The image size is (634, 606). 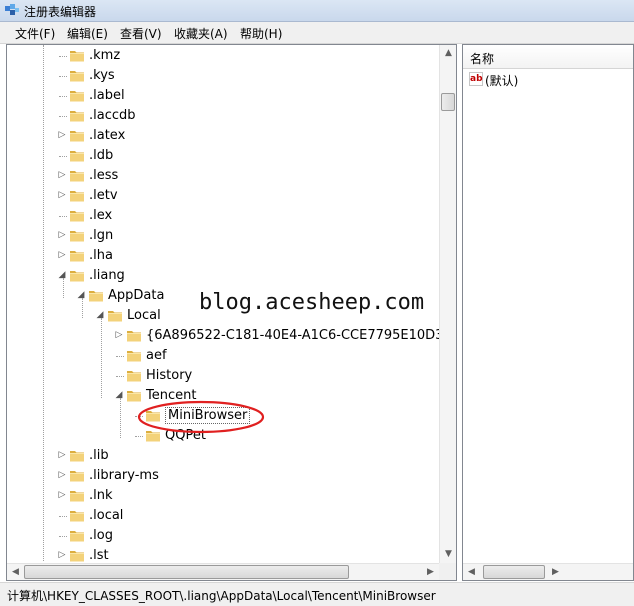 I want to click on tree-item-label: Local, so click(x=144, y=315).